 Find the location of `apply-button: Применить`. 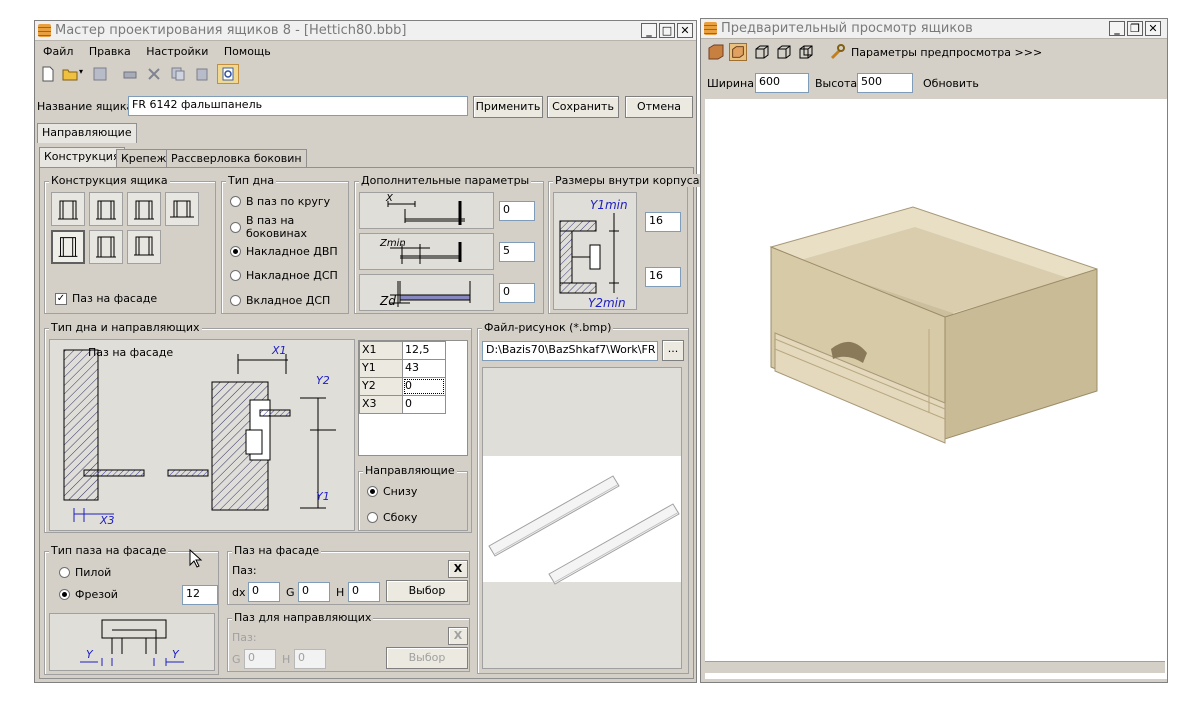

apply-button: Применить is located at coordinates (508, 107).